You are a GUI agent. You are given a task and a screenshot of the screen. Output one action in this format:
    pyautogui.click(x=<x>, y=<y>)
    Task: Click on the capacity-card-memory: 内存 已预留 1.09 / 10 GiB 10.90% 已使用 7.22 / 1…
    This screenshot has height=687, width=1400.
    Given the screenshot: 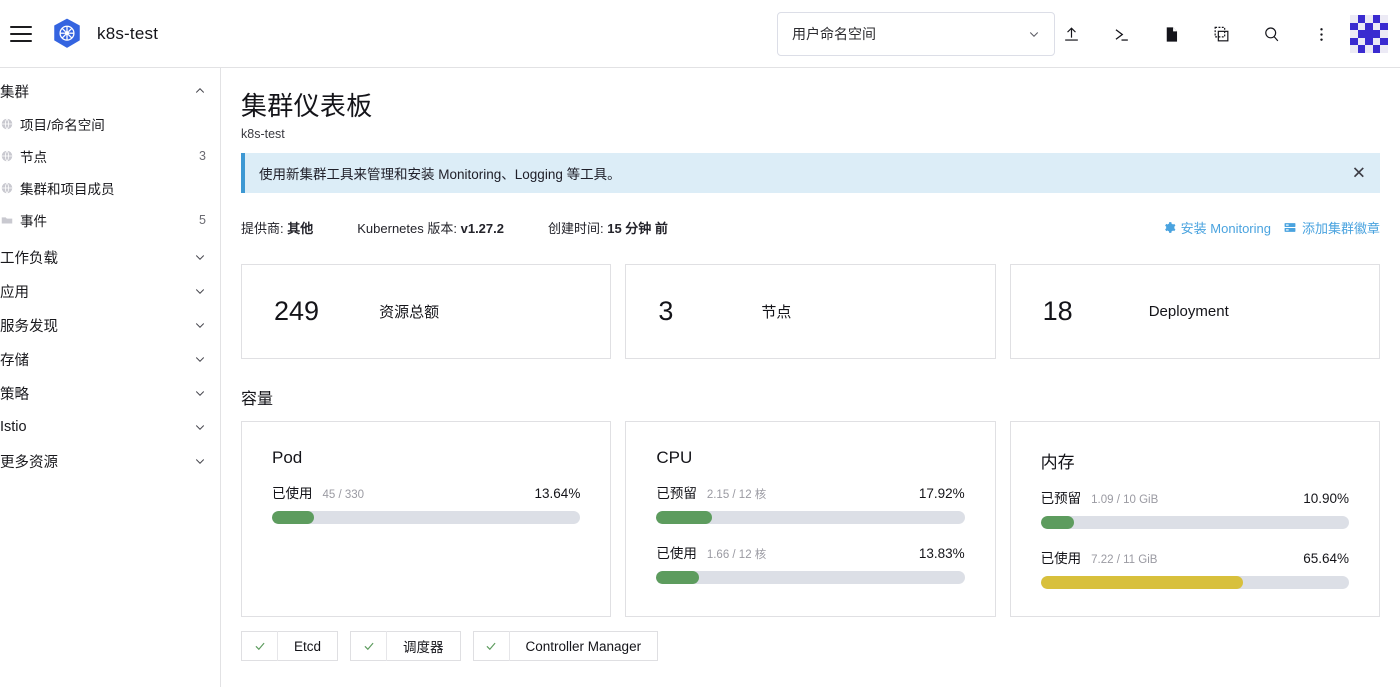 What is the action you would take?
    pyautogui.click(x=1194, y=519)
    